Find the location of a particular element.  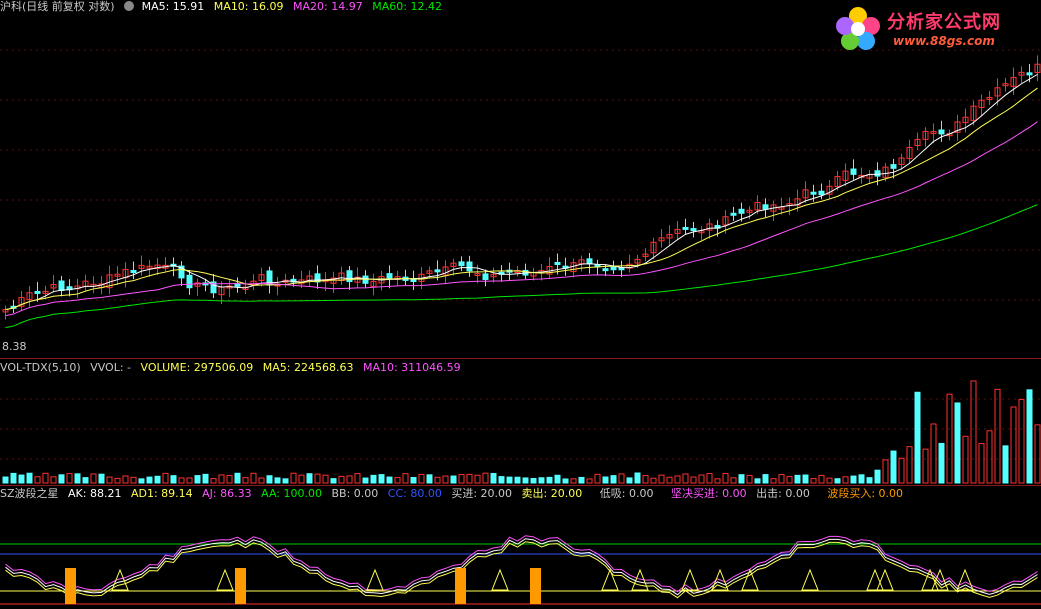

low-price-label: 8.38 is located at coordinates (14, 346).